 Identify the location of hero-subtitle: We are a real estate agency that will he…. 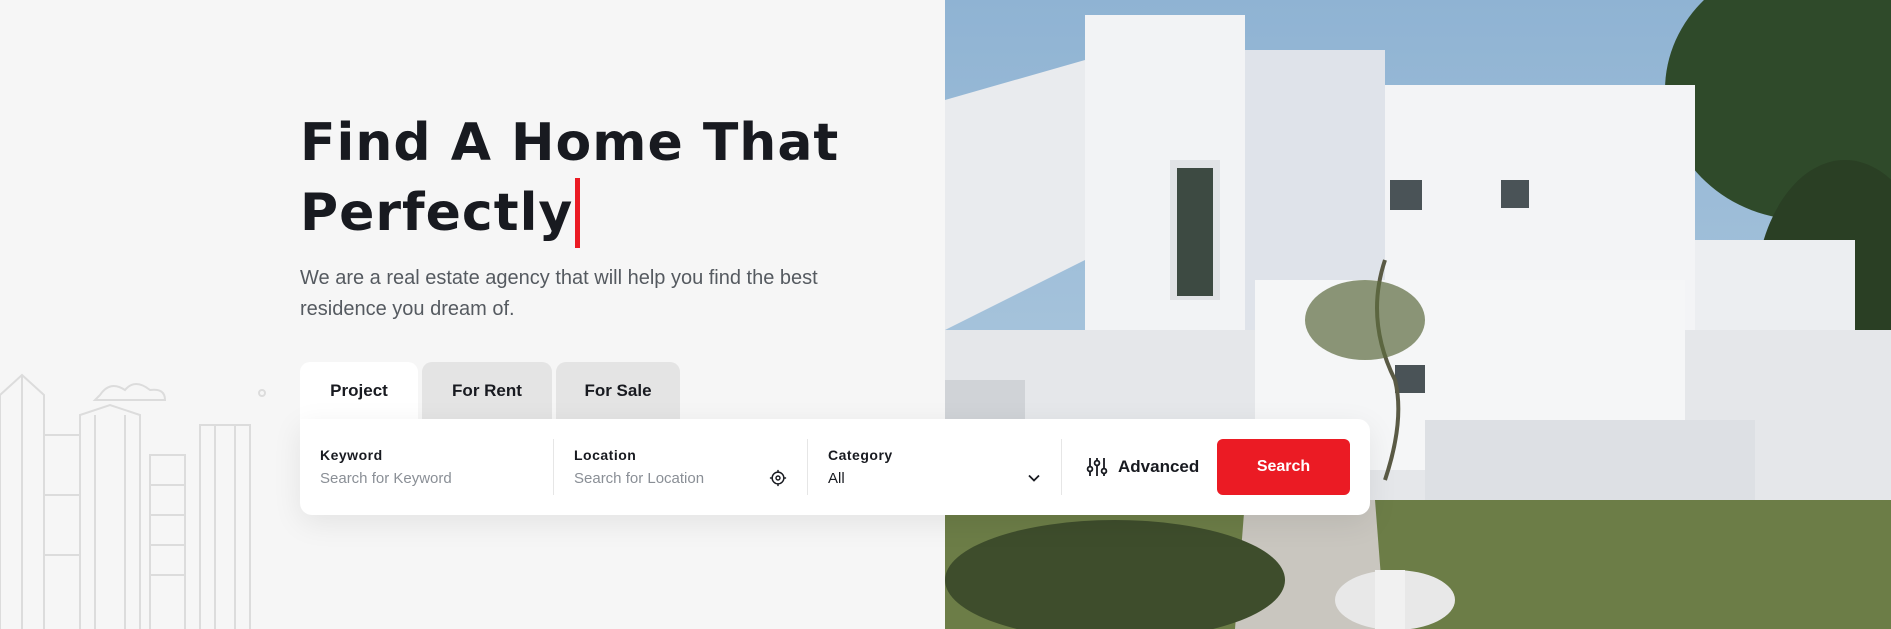
(559, 293).